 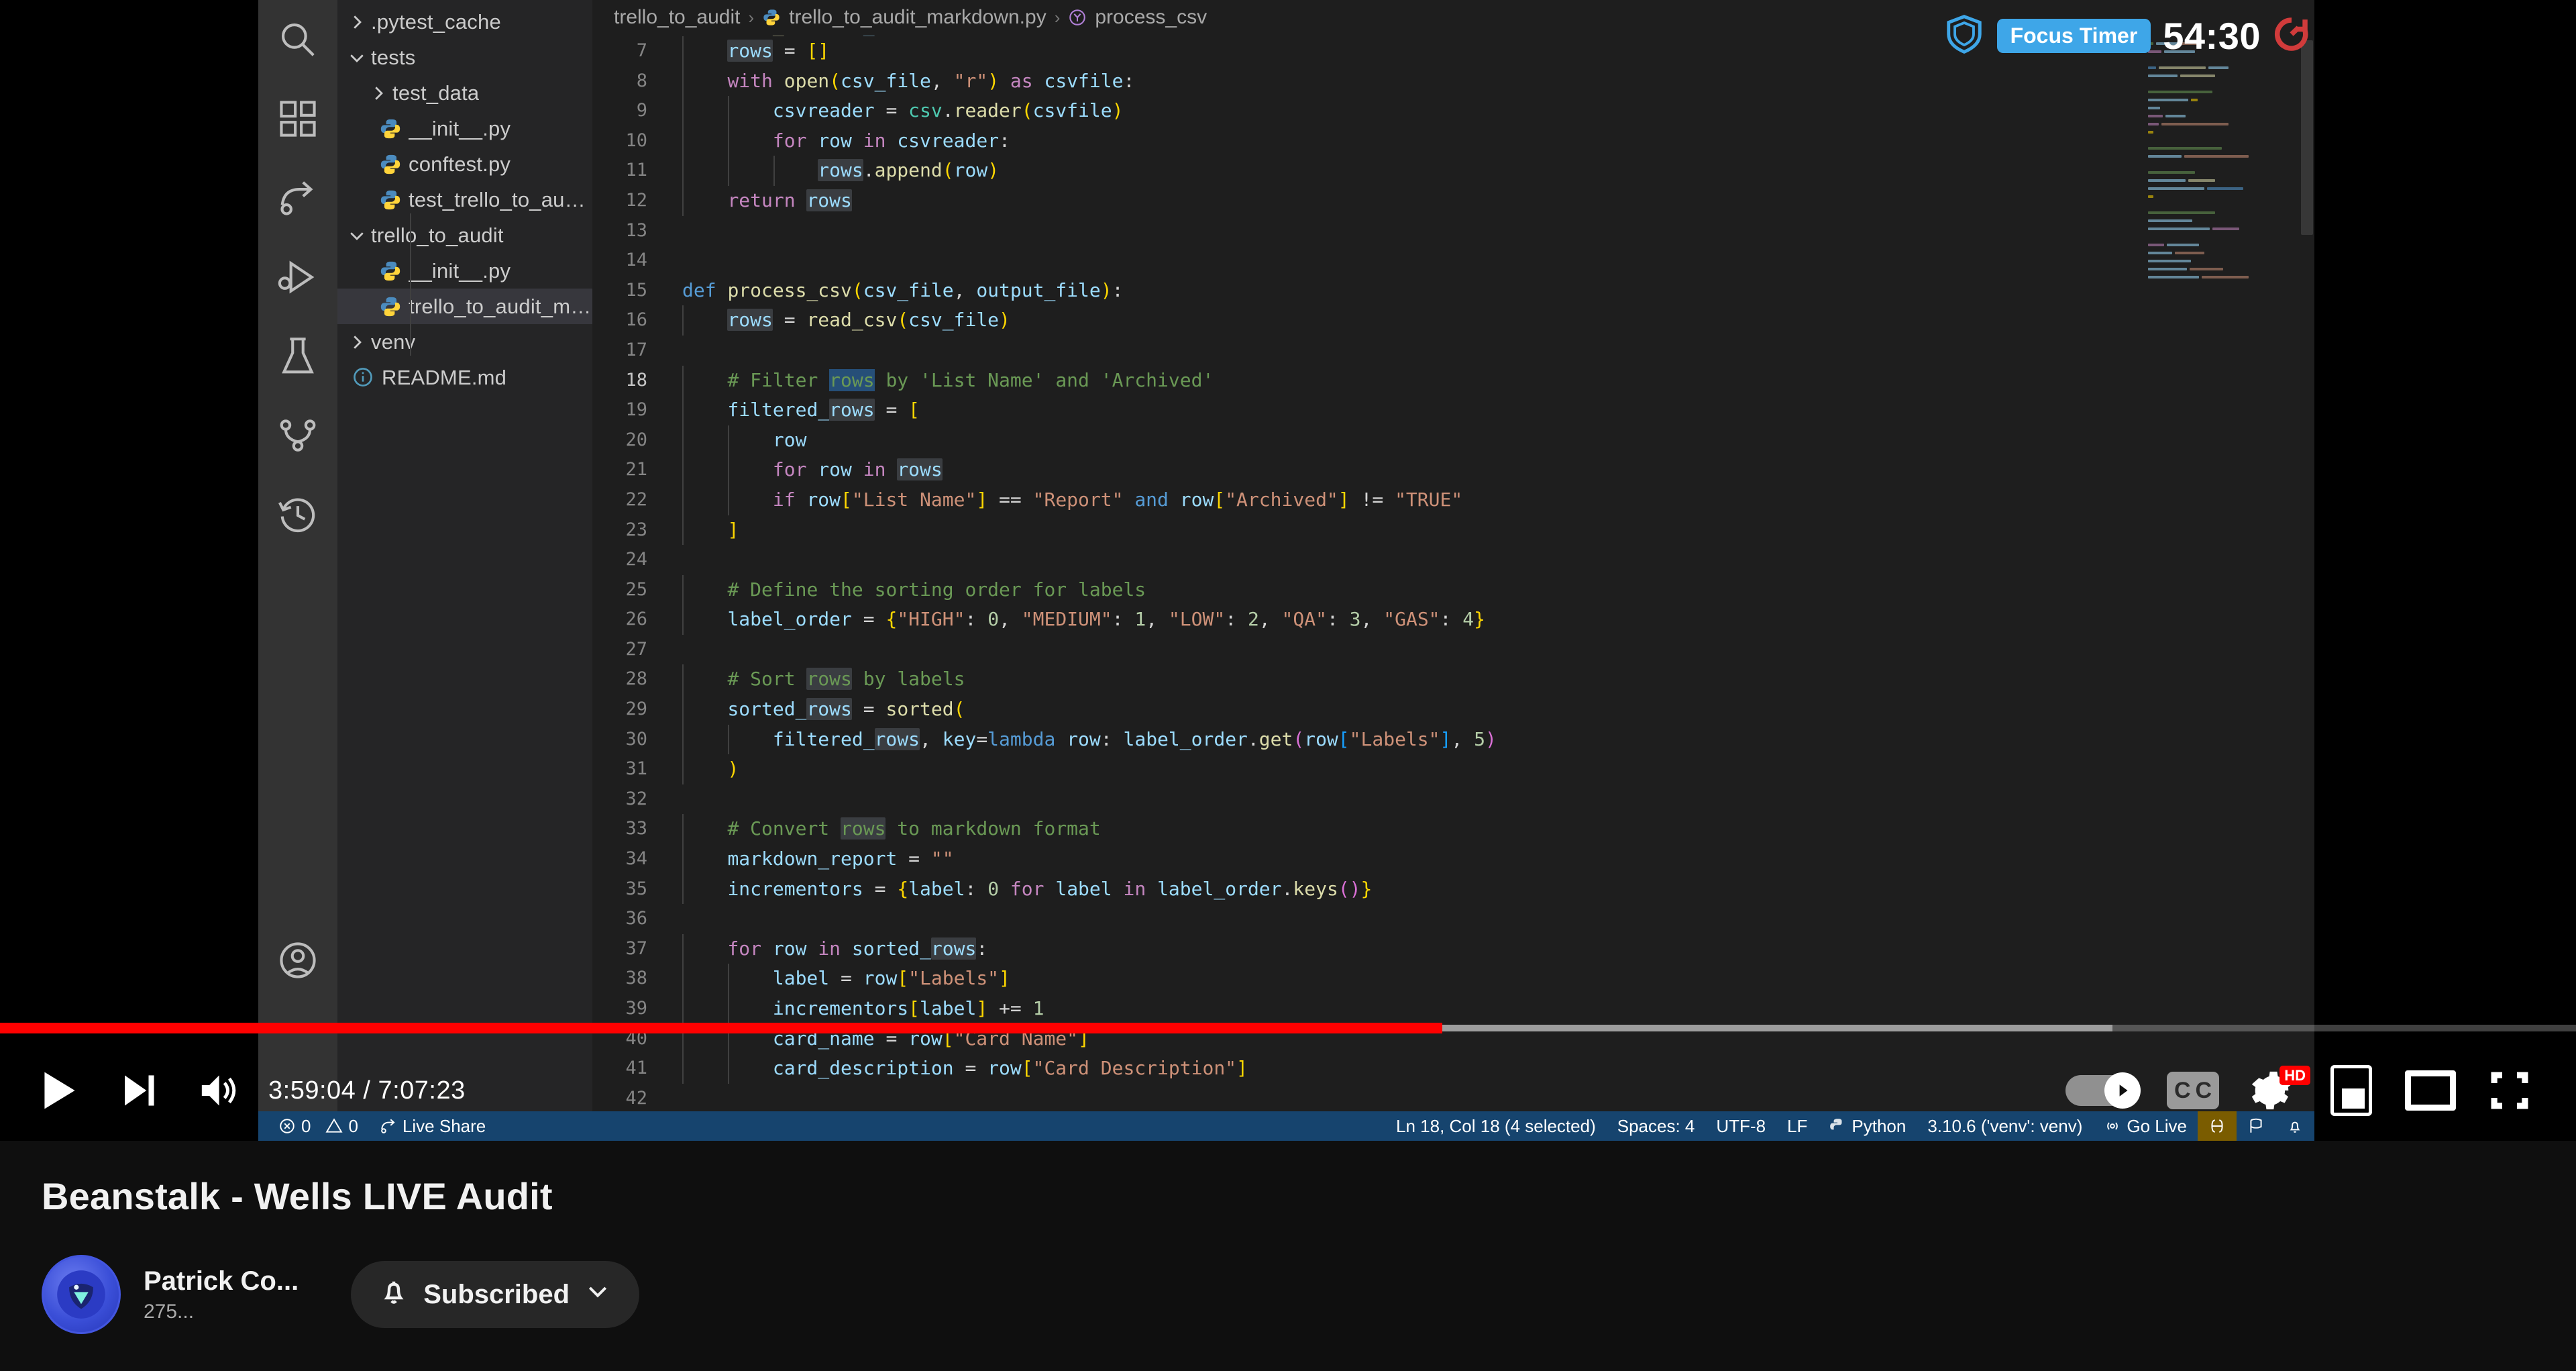 I want to click on vscode-activity-bar, so click(x=297, y=570).